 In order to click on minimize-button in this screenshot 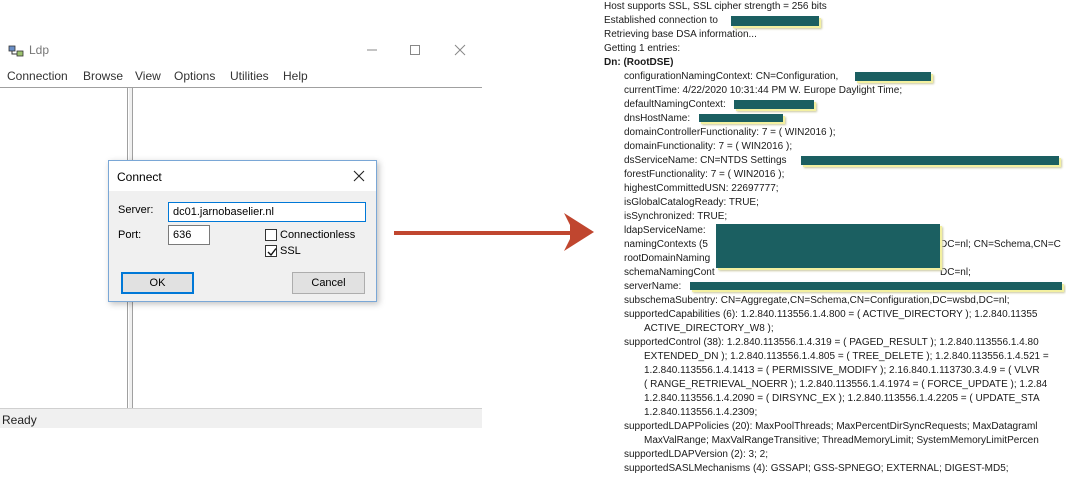, I will do `click(372, 50)`.